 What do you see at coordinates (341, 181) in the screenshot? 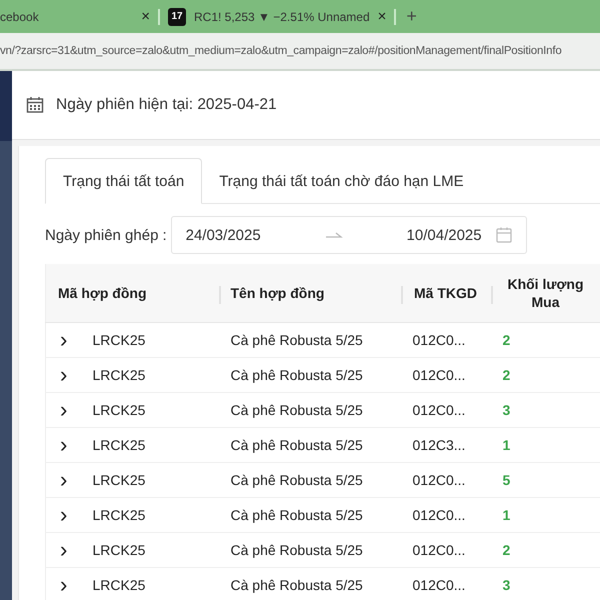
I see `tab: Trạng thái tất toán chờ đáo hạn LME` at bounding box center [341, 181].